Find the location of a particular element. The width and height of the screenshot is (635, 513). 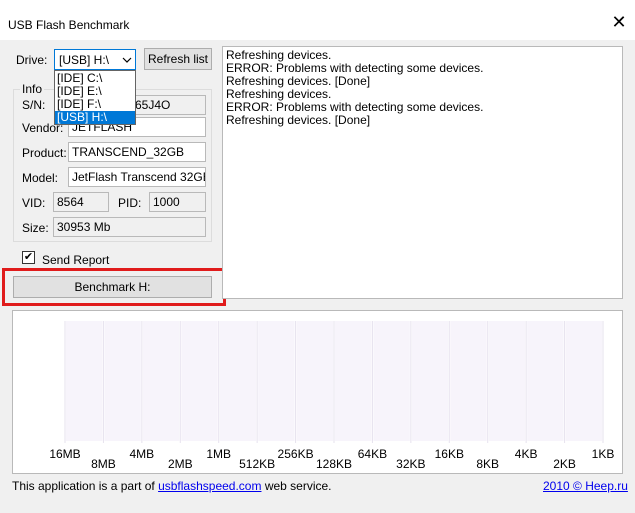

product-field: TRANSCEND_32GB is located at coordinates (137, 152).